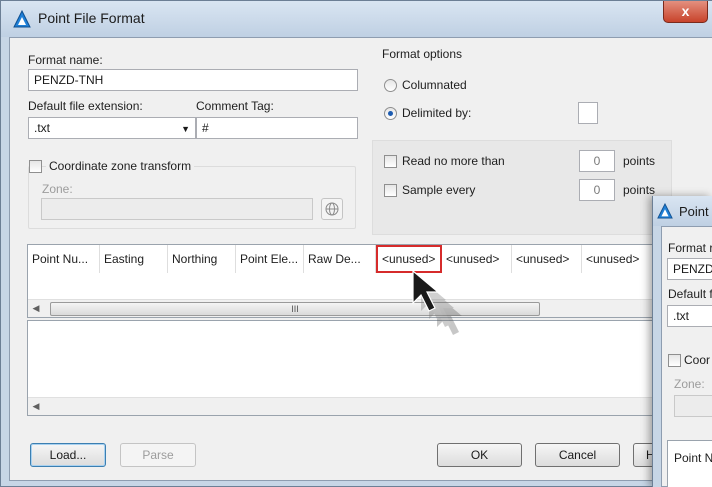 The width and height of the screenshot is (712, 487). Describe the element at coordinates (639, 161) in the screenshot. I see `read-no-more-unit: points` at that location.